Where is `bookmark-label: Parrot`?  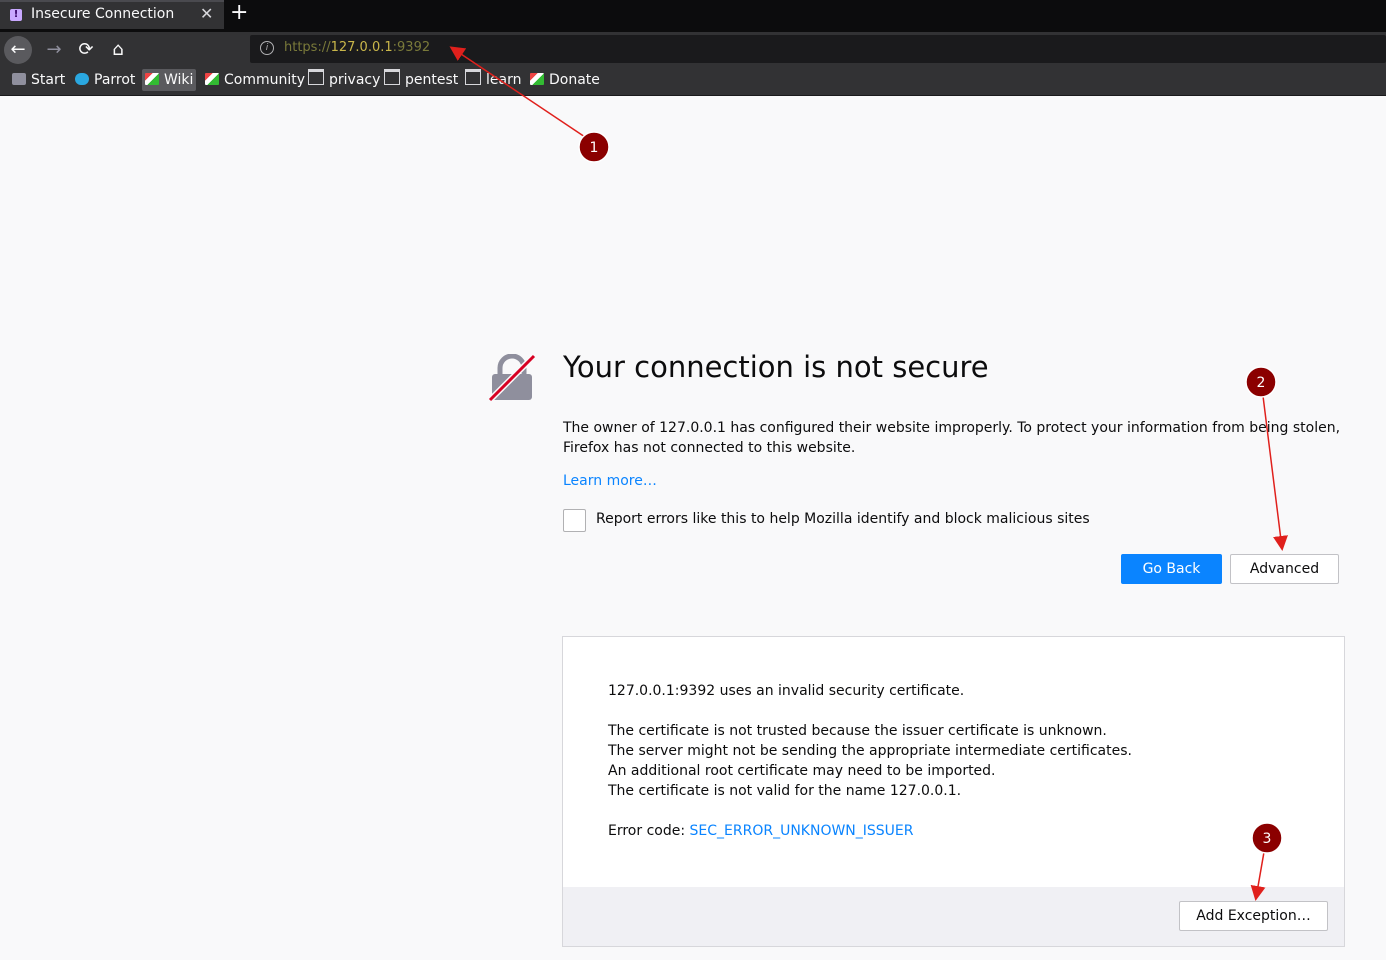 bookmark-label: Parrot is located at coordinates (115, 80).